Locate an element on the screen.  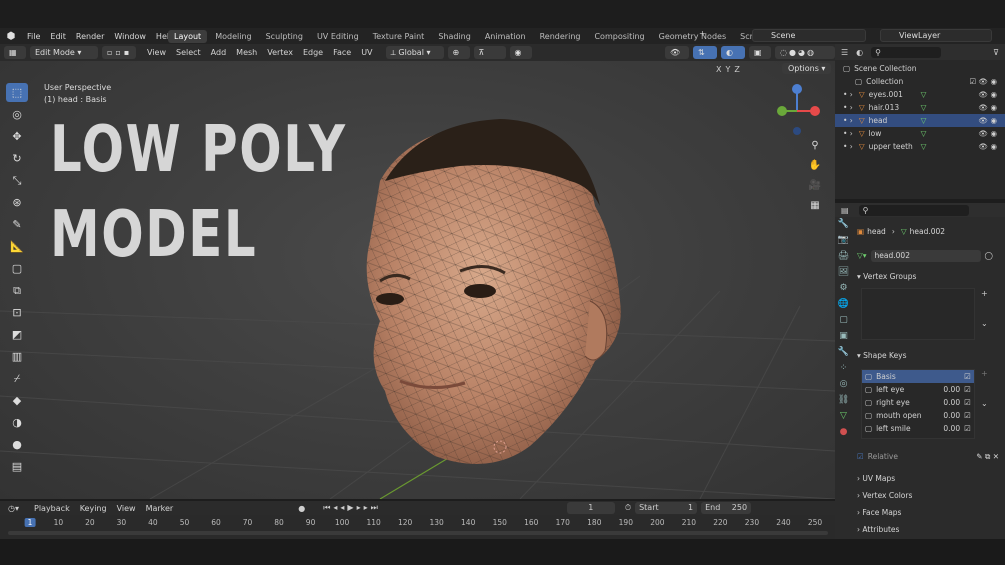
grid-view-icon: ▦ is located at coordinates (815, 206).